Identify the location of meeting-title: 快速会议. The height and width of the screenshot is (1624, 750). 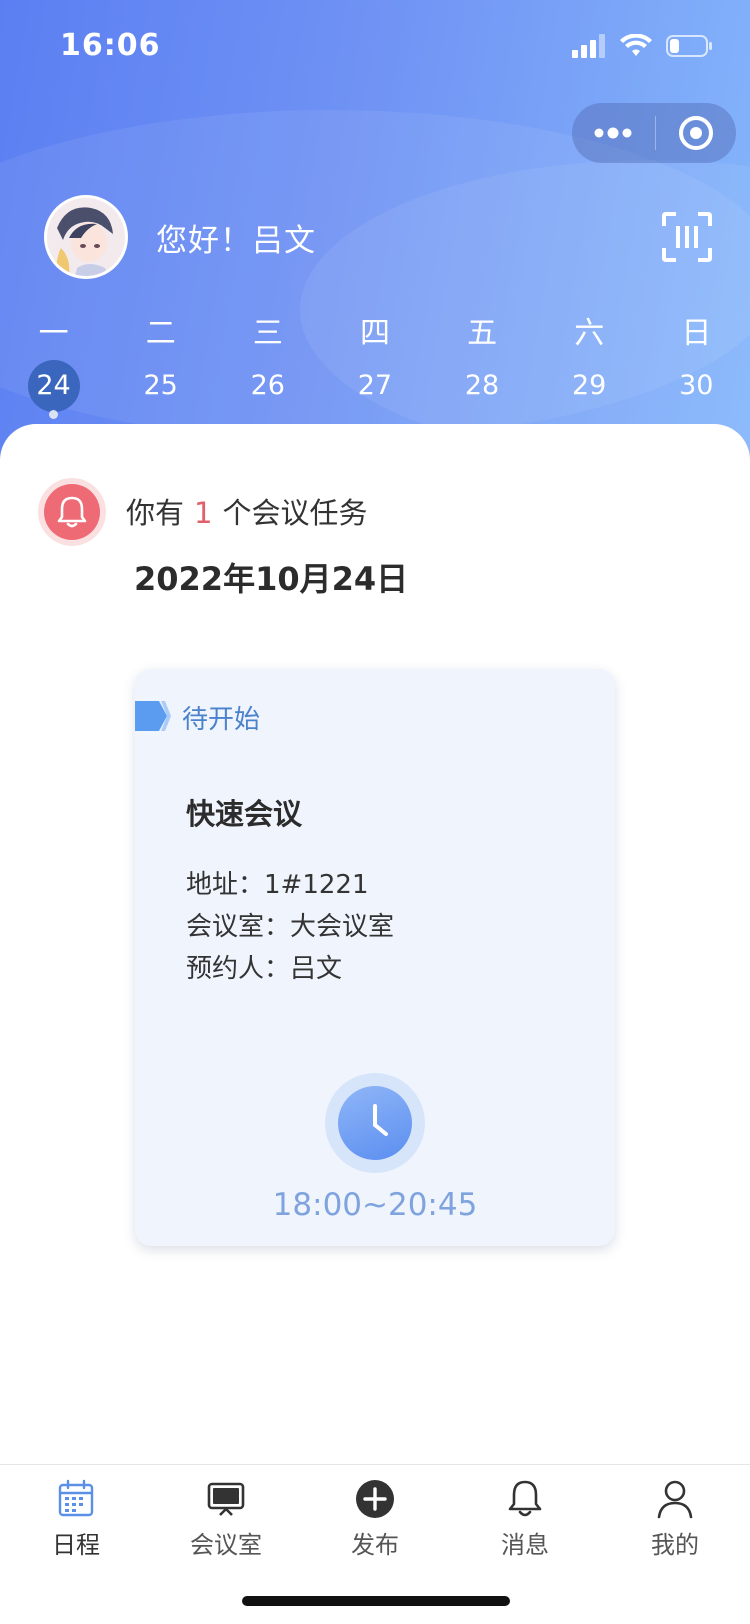
(244, 814).